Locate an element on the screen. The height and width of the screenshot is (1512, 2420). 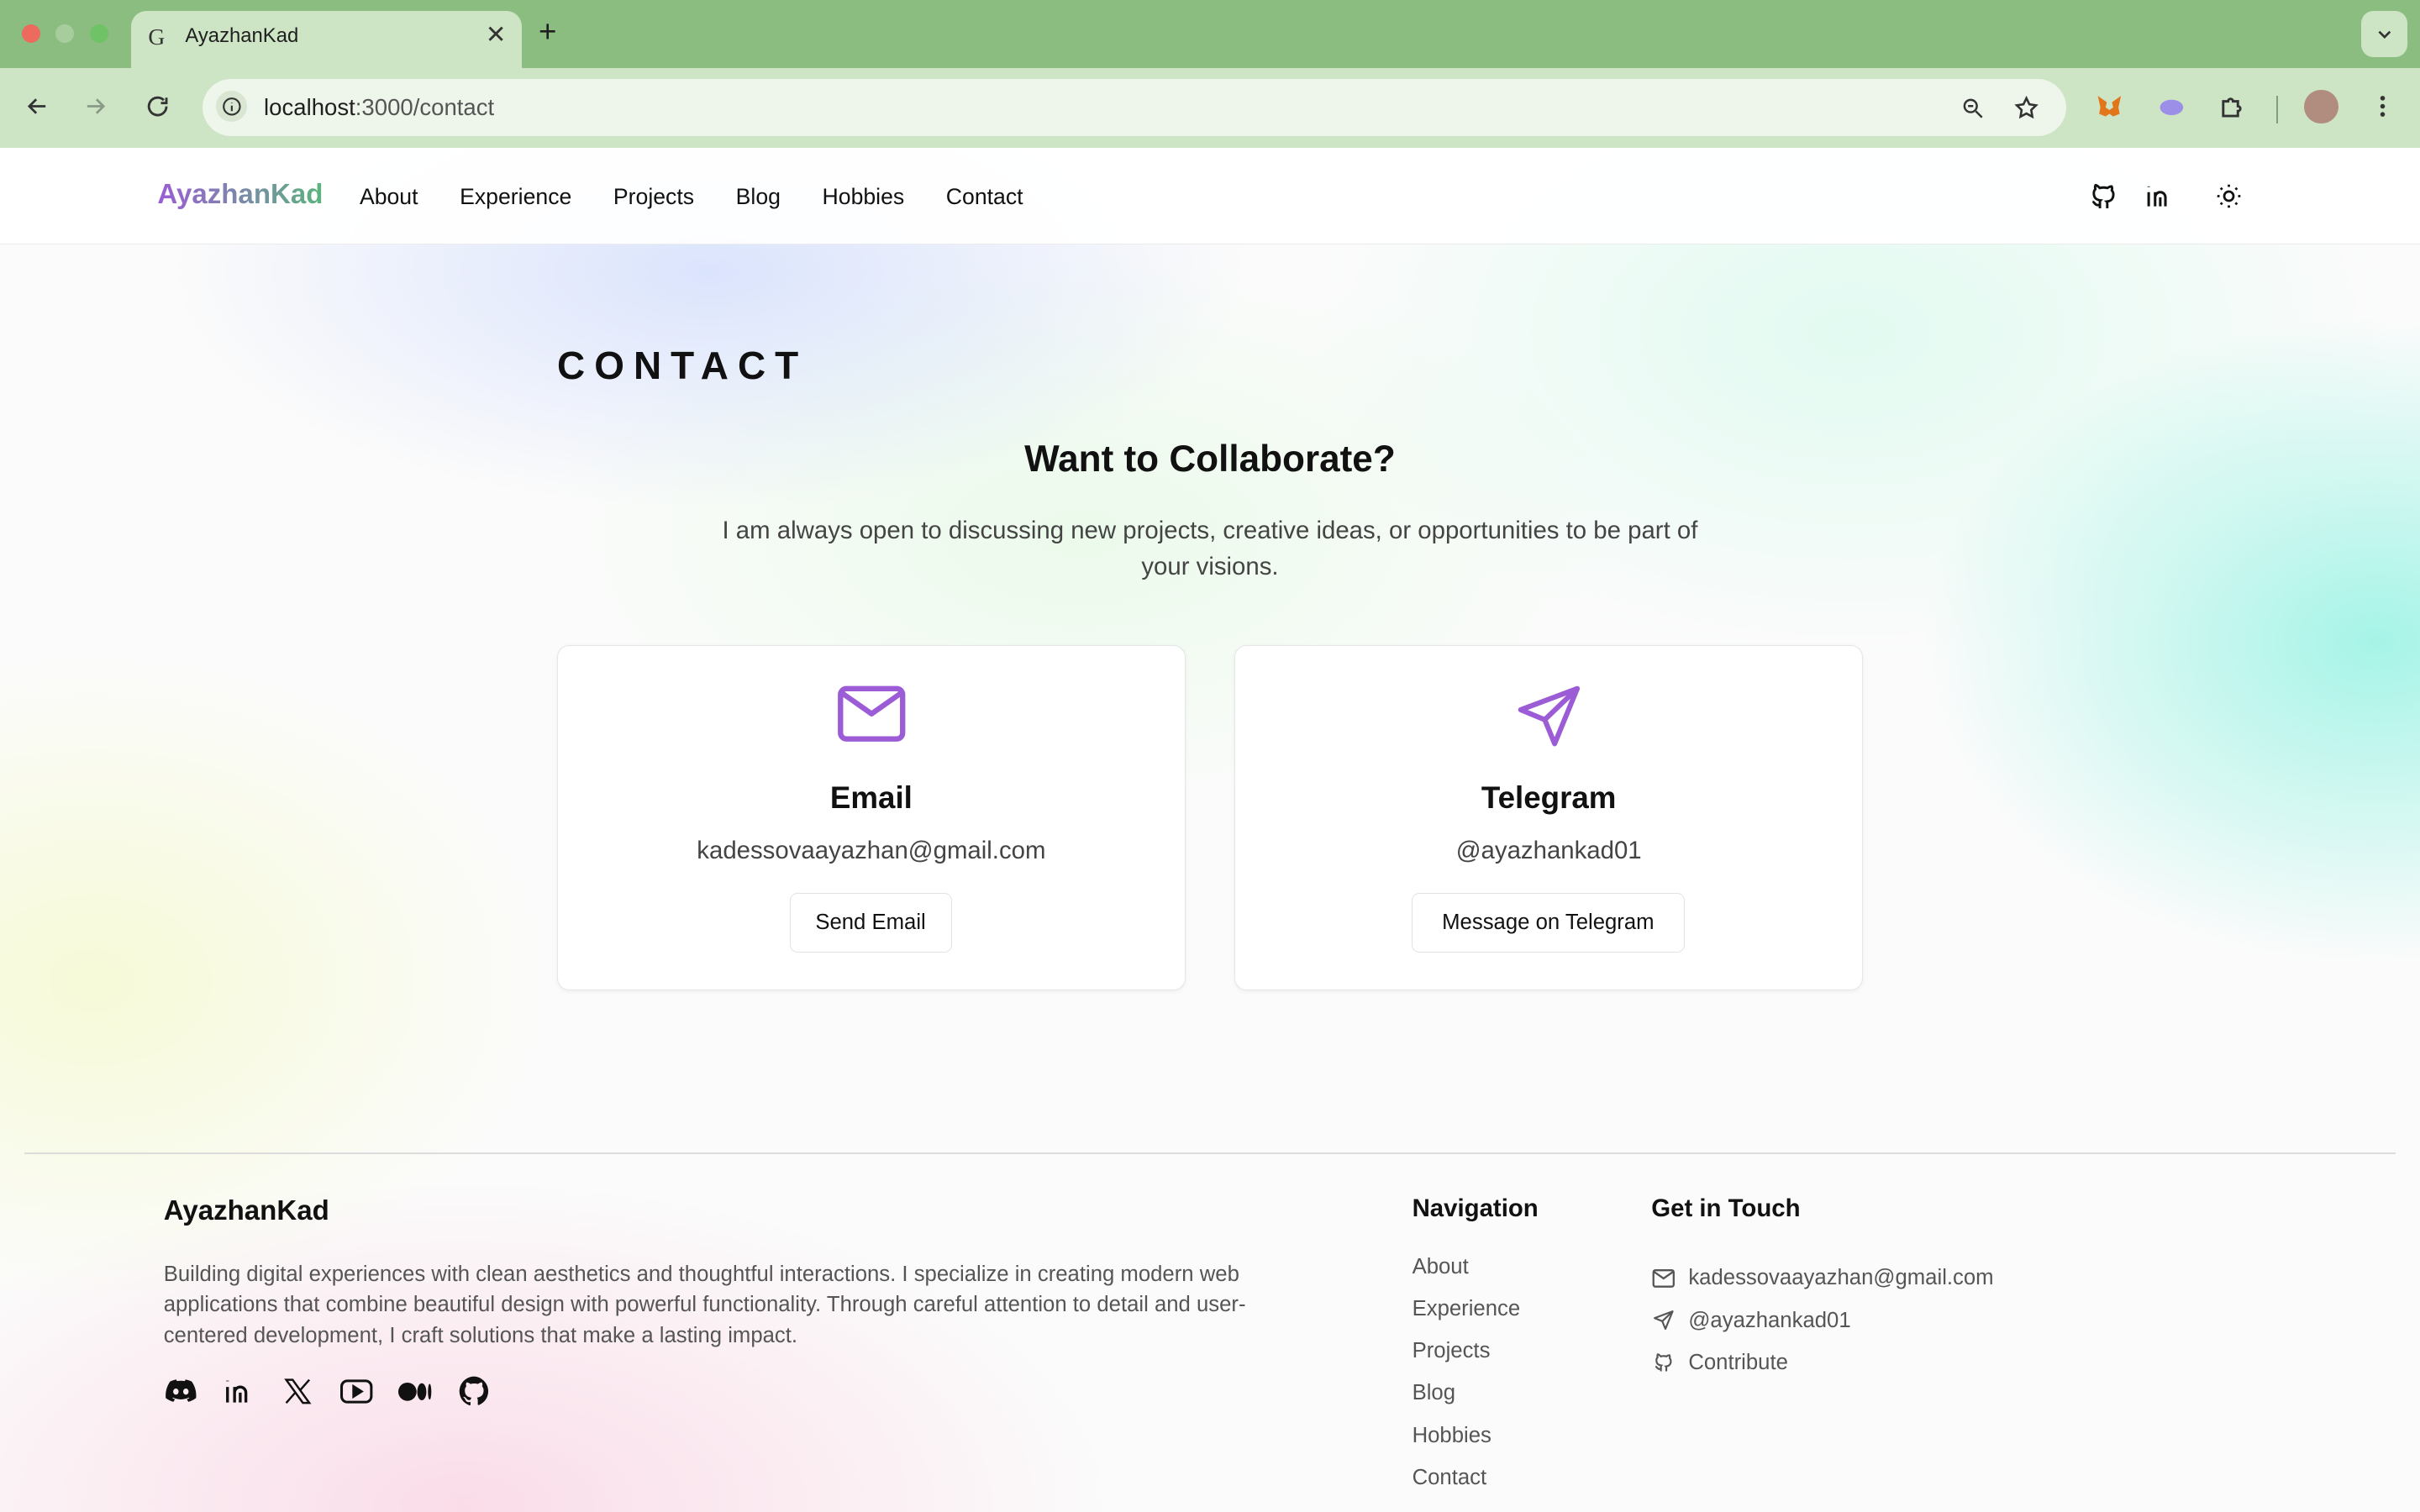
favicon-icon: G is located at coordinates (157, 36).